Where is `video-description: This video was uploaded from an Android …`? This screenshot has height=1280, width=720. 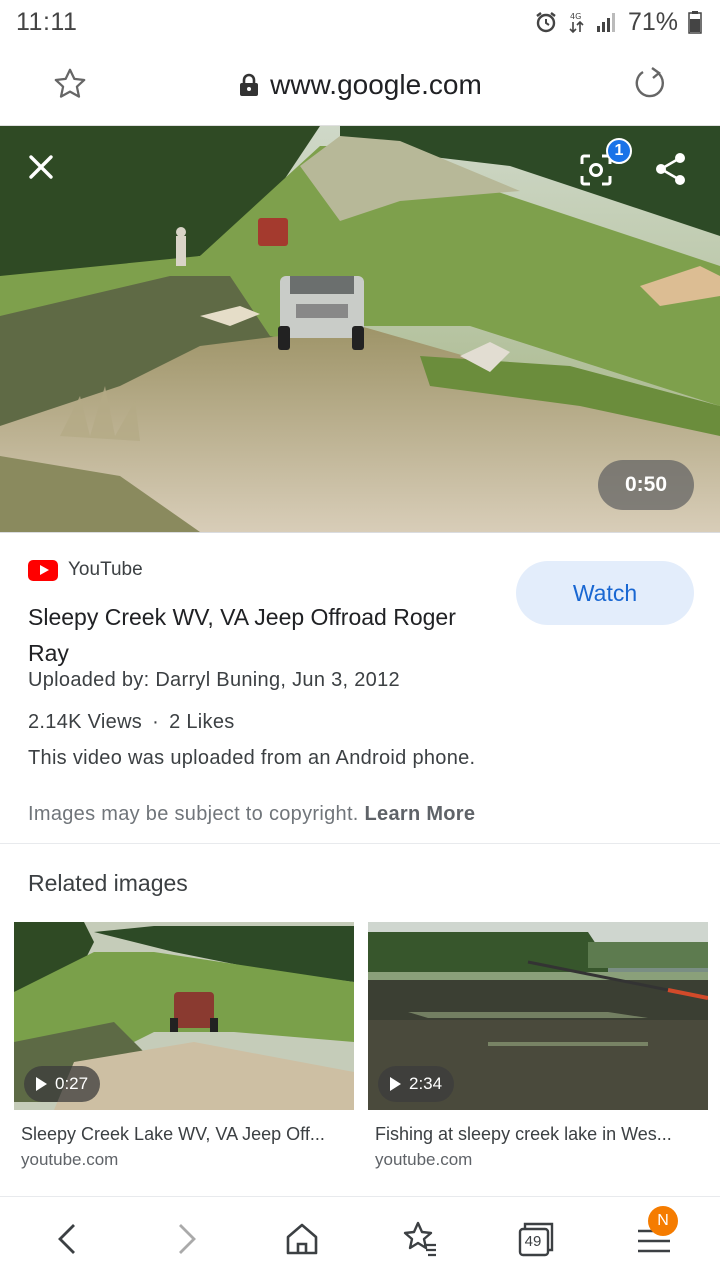
video-description: This video was uploaded from an Android … is located at coordinates (252, 758).